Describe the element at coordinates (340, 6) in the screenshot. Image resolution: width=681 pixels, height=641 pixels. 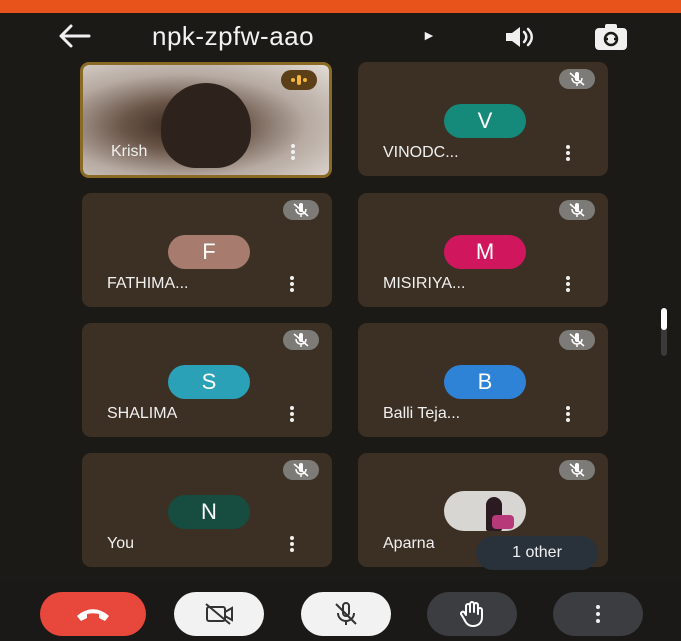
I see `top-accent-bar` at that location.